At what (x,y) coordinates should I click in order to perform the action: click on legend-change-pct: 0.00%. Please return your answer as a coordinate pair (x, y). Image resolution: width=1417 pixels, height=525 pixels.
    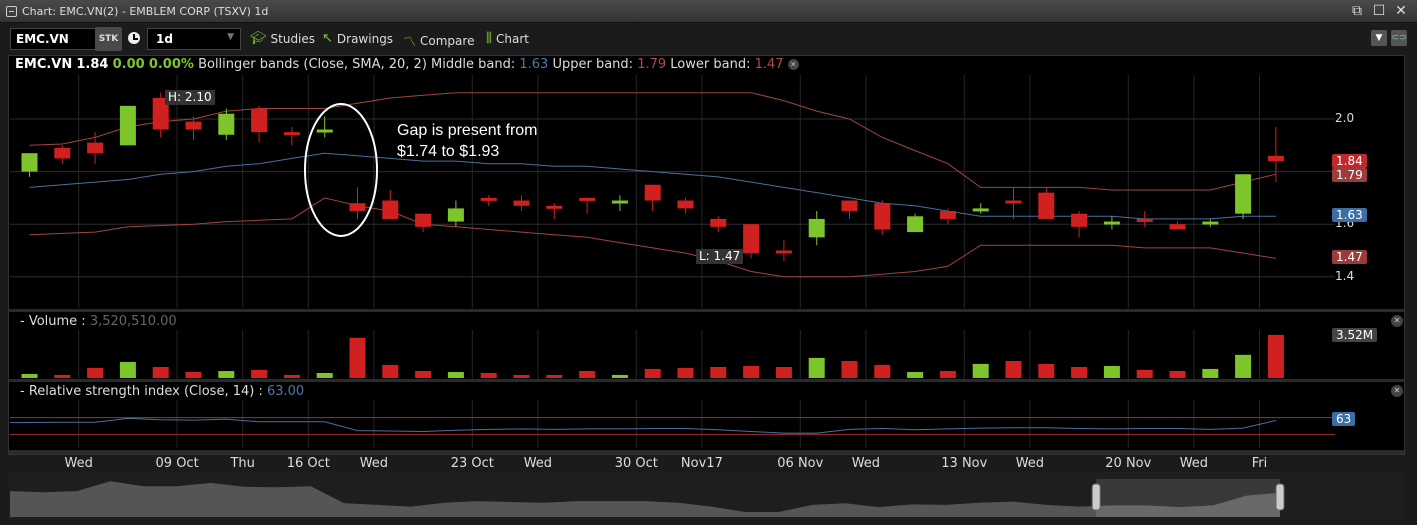
    Looking at the image, I should click on (171, 64).